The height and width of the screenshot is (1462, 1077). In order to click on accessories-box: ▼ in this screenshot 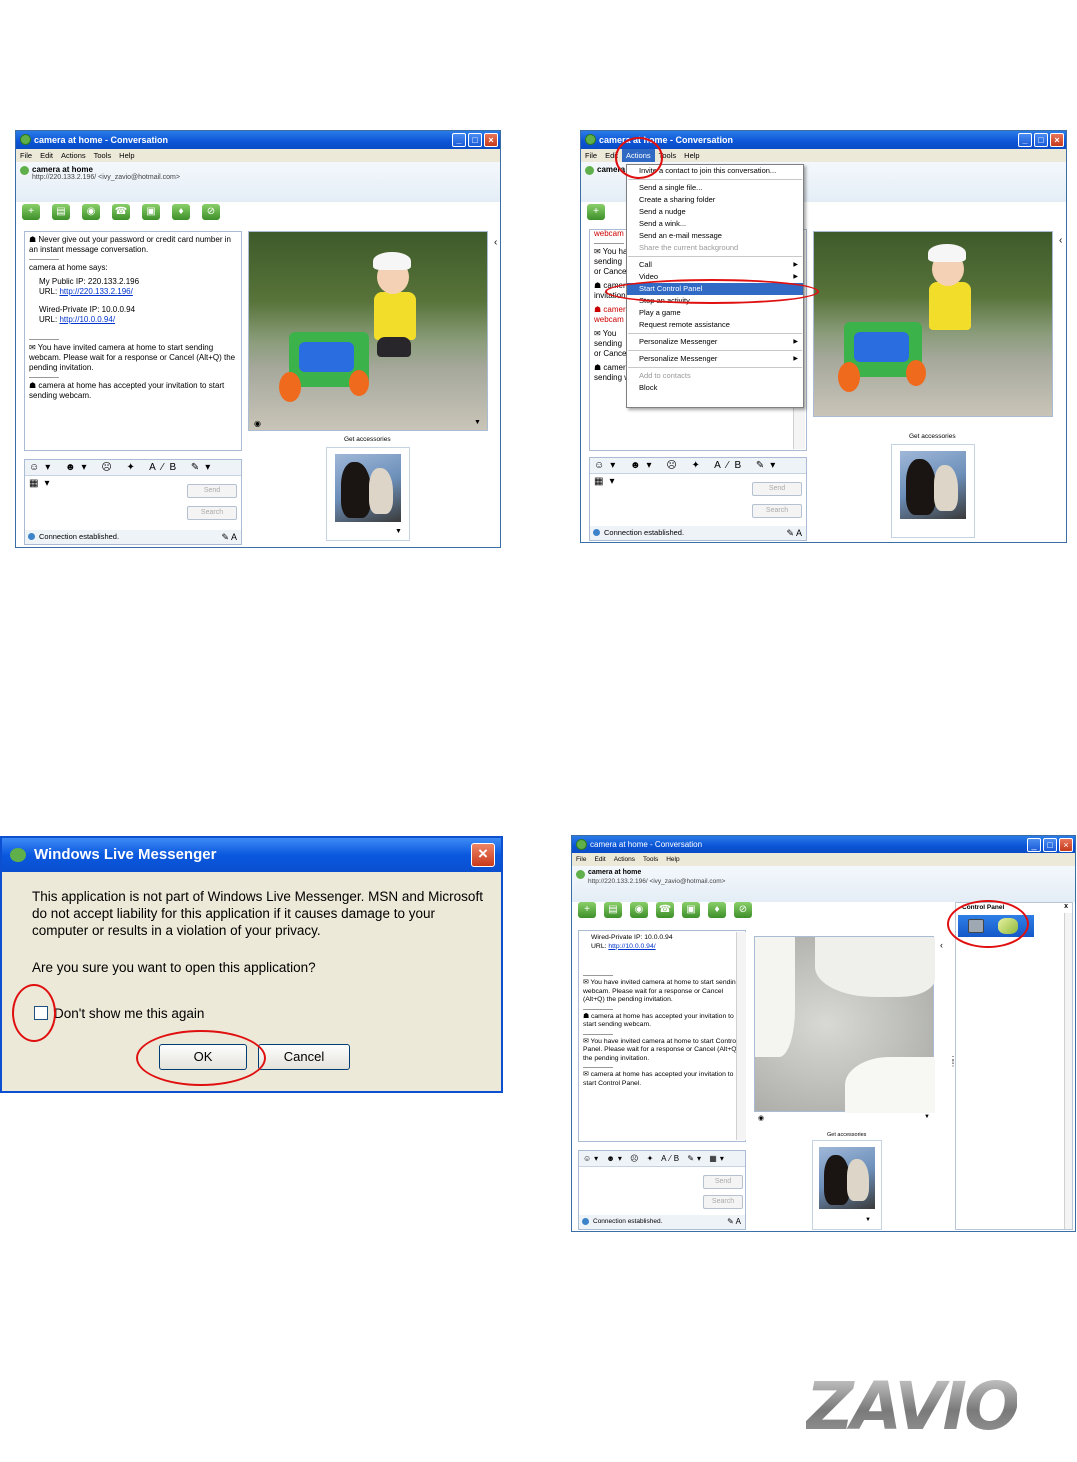, I will do `click(847, 1185)`.